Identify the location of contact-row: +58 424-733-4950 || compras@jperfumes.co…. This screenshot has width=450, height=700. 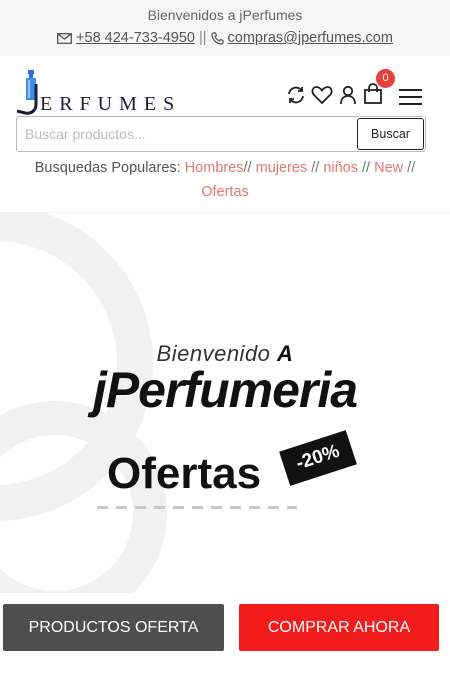
(225, 38).